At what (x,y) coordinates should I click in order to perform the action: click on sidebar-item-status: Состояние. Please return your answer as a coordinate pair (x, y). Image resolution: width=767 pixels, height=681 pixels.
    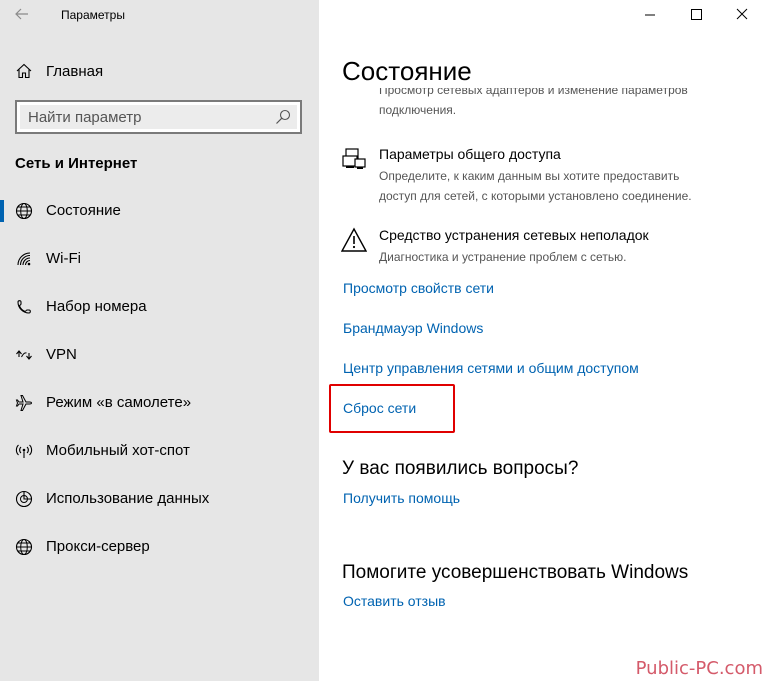
    Looking at the image, I should click on (159, 216).